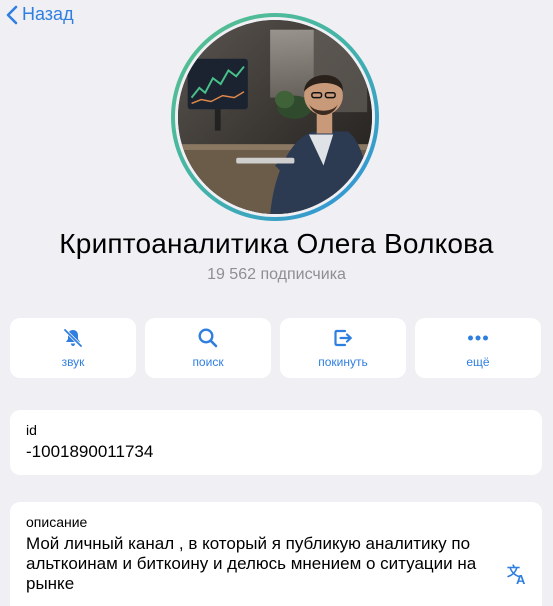 Image resolution: width=553 pixels, height=606 pixels. I want to click on mute-button: звук, so click(73, 348).